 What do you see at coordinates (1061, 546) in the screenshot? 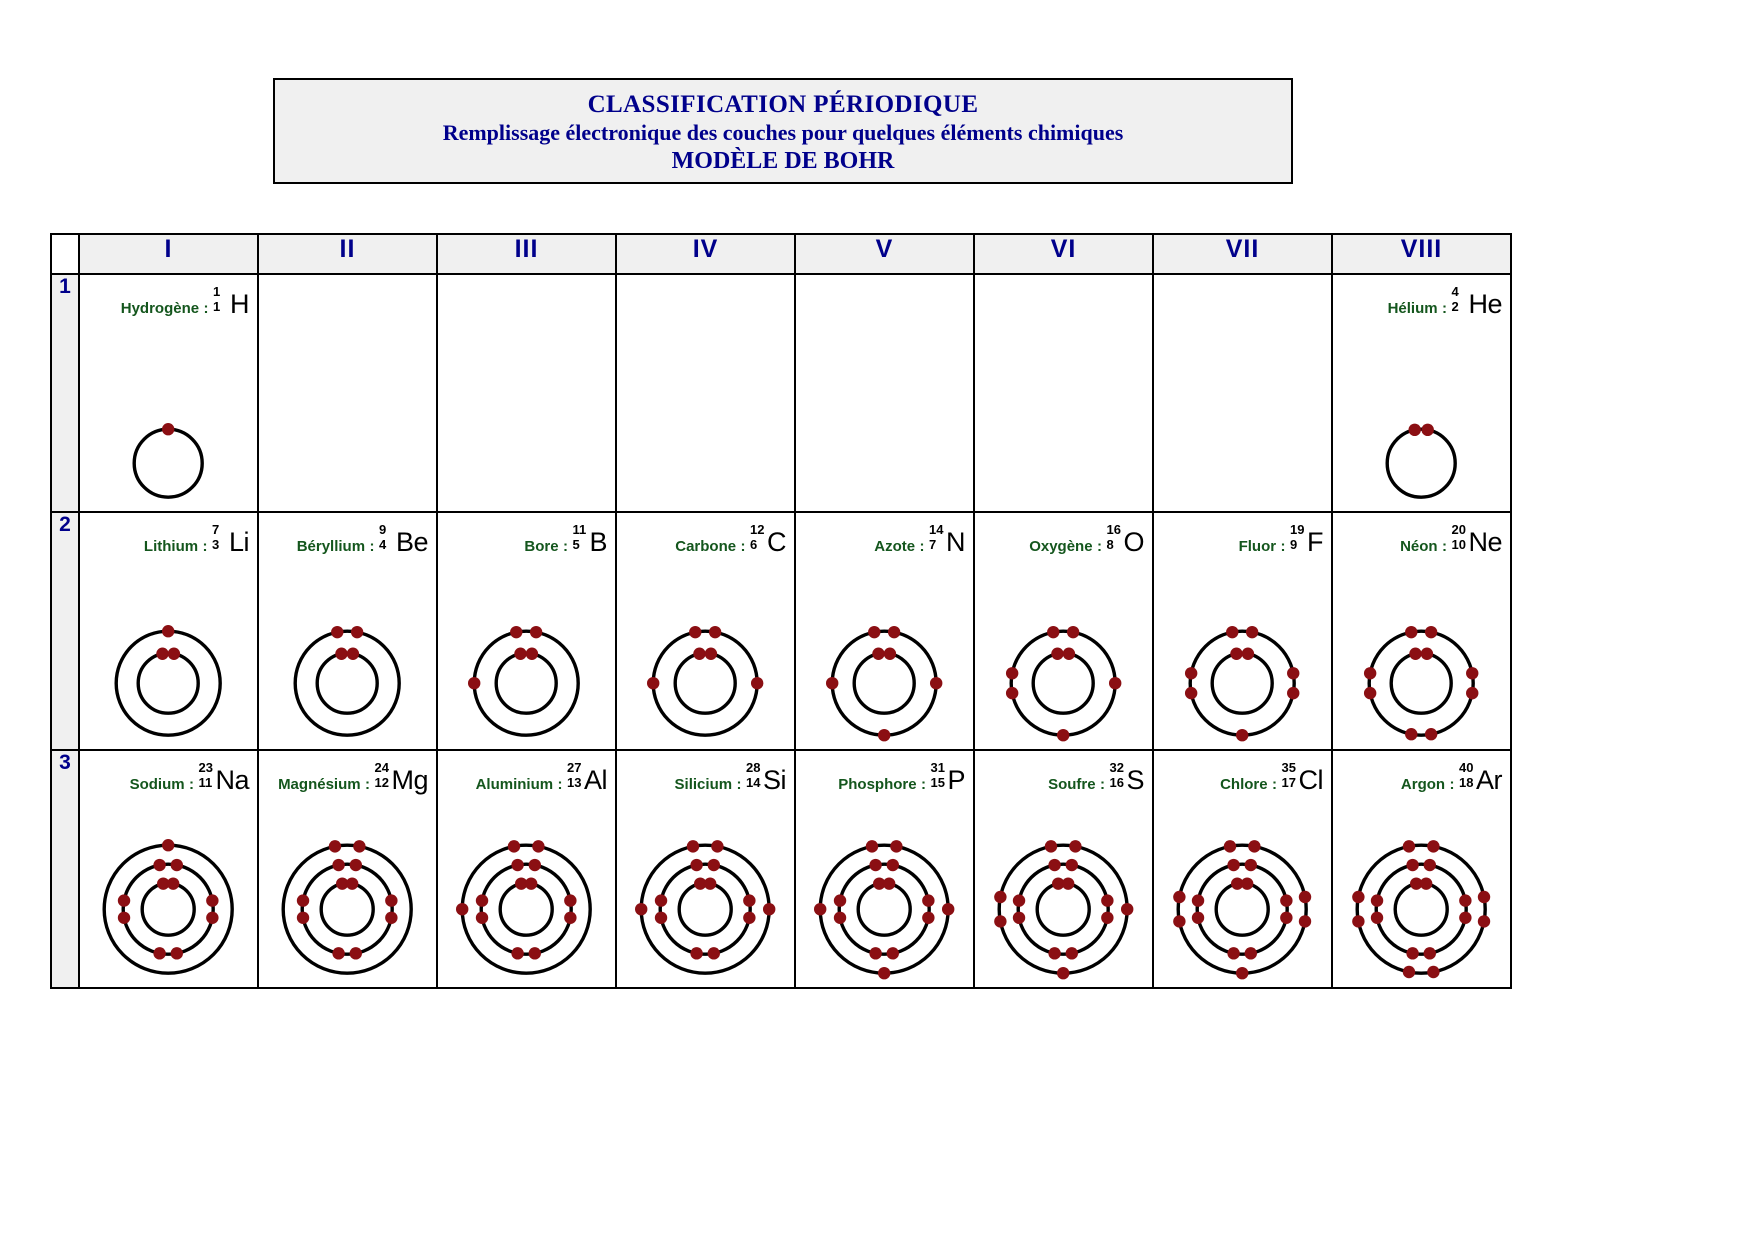
I see `element-name: Oxygène` at bounding box center [1061, 546].